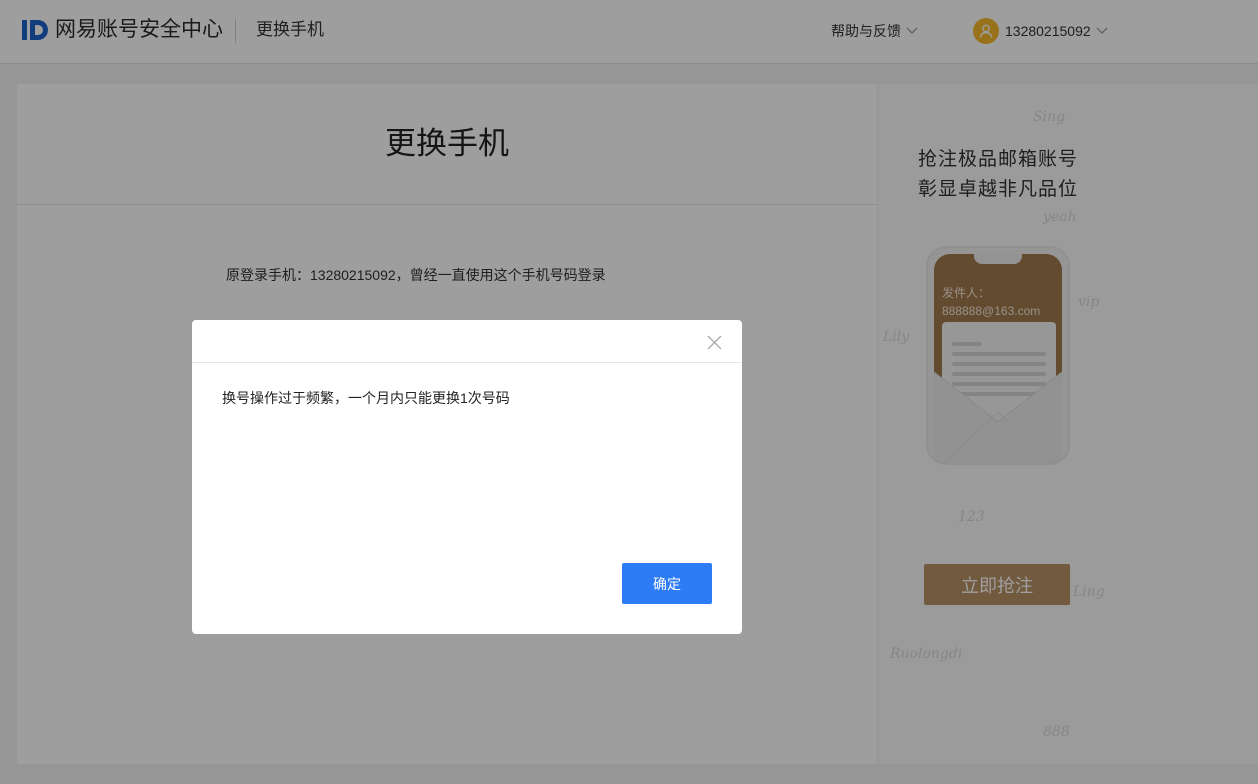 This screenshot has height=784, width=1258. Describe the element at coordinates (467, 341) in the screenshot. I see `dialog-header` at that location.